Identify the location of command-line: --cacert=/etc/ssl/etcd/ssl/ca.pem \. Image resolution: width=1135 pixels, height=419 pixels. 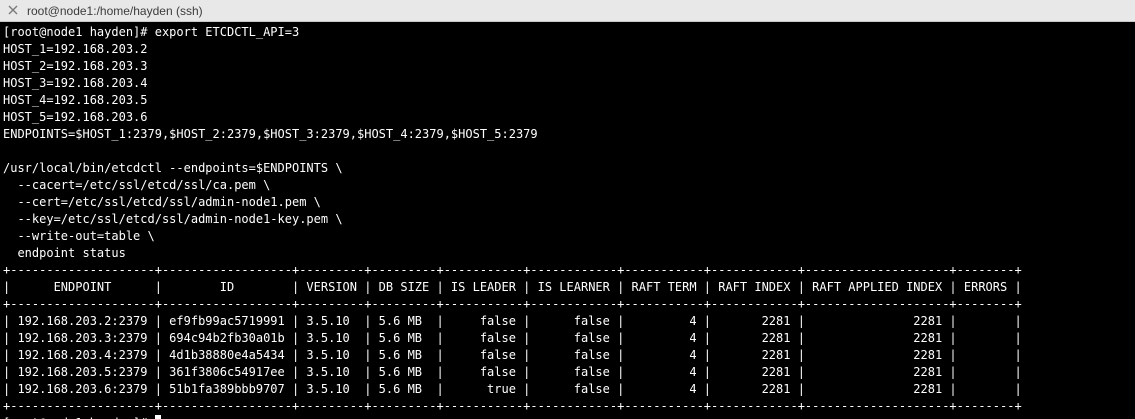
(137, 185).